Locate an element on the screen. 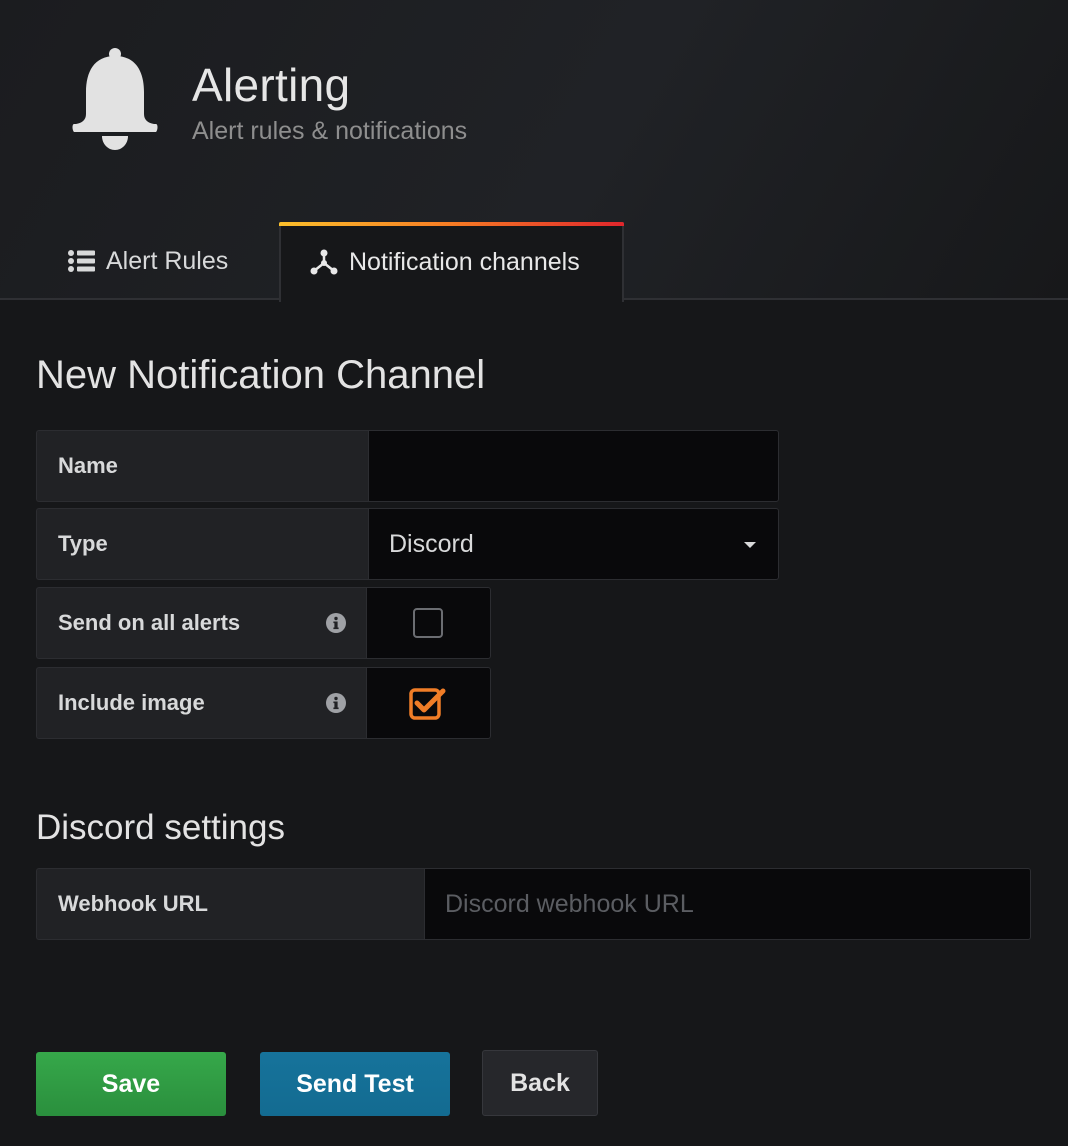 This screenshot has height=1146, width=1068. type-select: Discord is located at coordinates (573, 544).